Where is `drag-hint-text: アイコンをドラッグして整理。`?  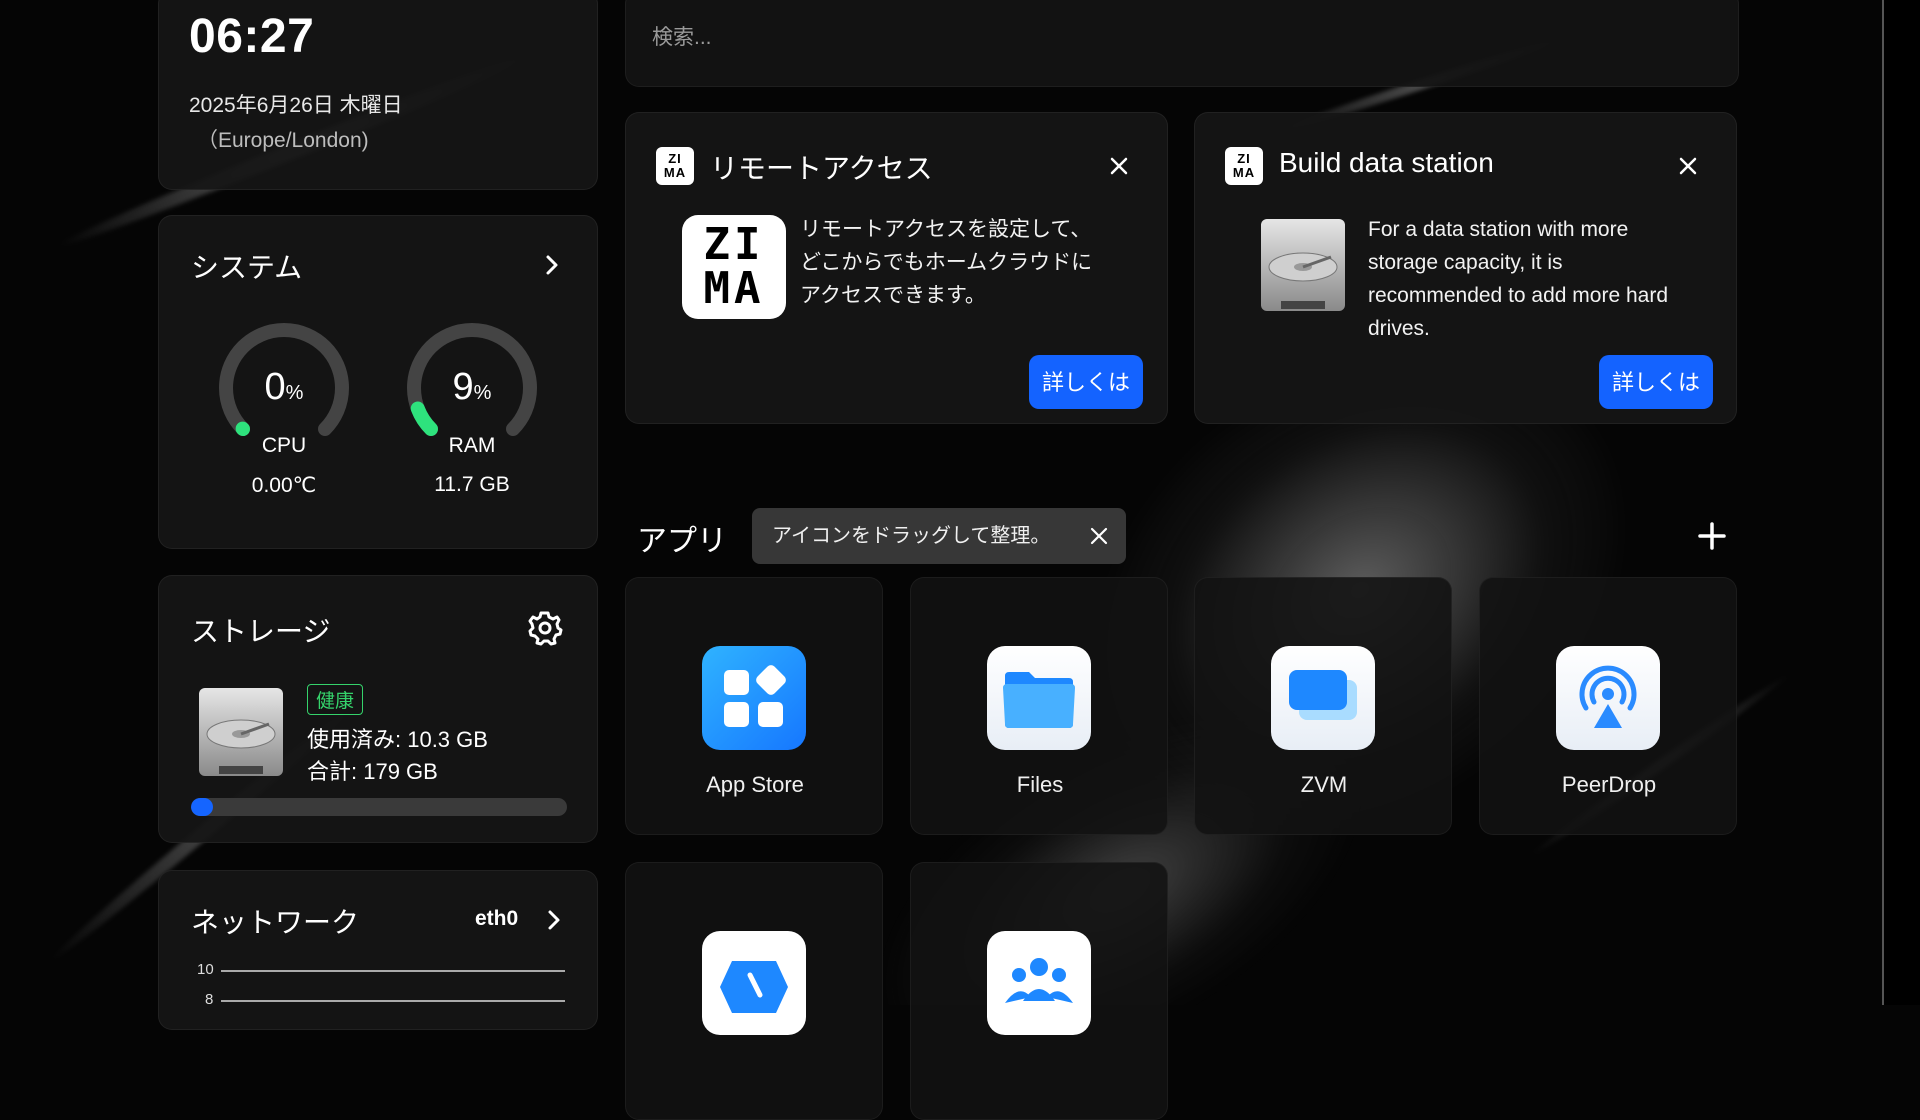 drag-hint-text: アイコンをドラッグして整理。 is located at coordinates (911, 536).